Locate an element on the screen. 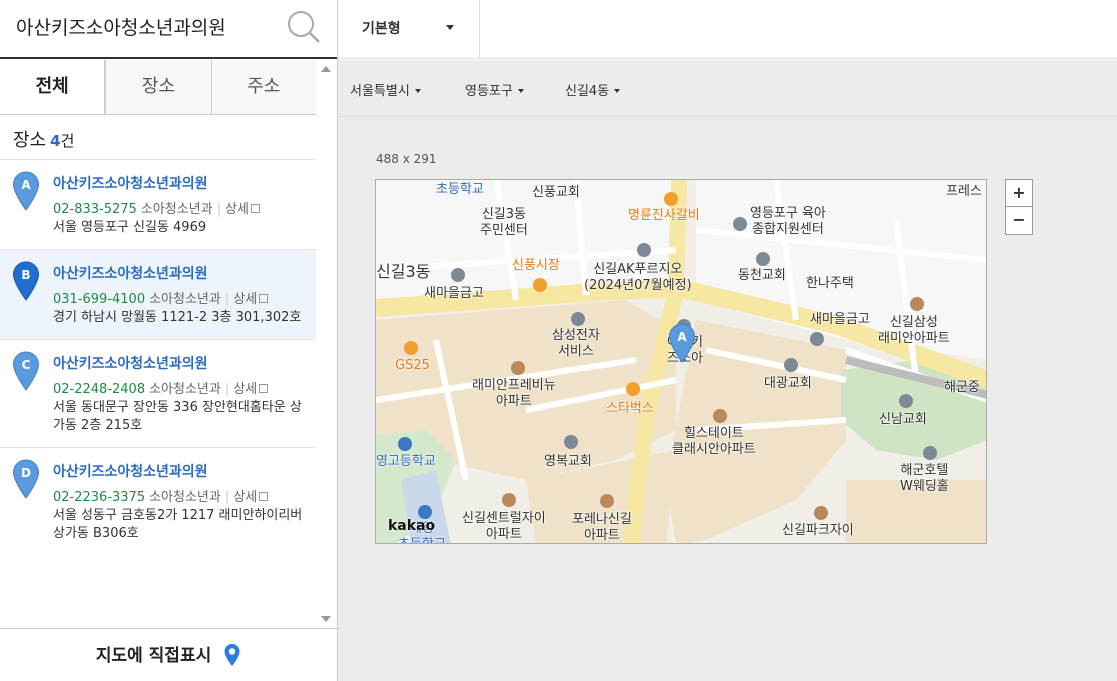 The image size is (1117, 681). map-label: 신길파크자이 is located at coordinates (818, 530).